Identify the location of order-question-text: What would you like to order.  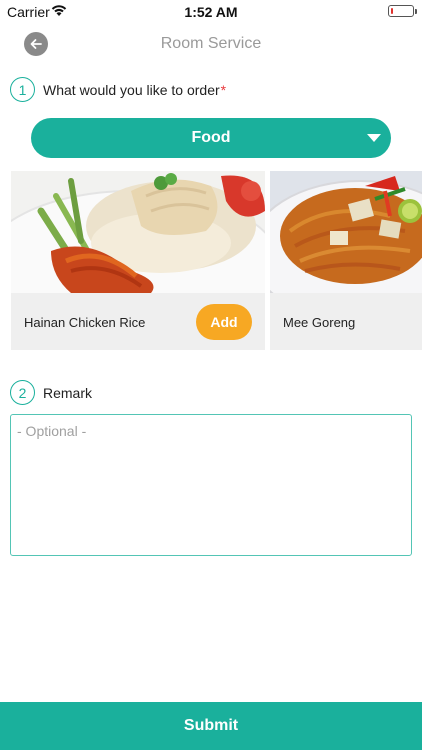
(131, 89).